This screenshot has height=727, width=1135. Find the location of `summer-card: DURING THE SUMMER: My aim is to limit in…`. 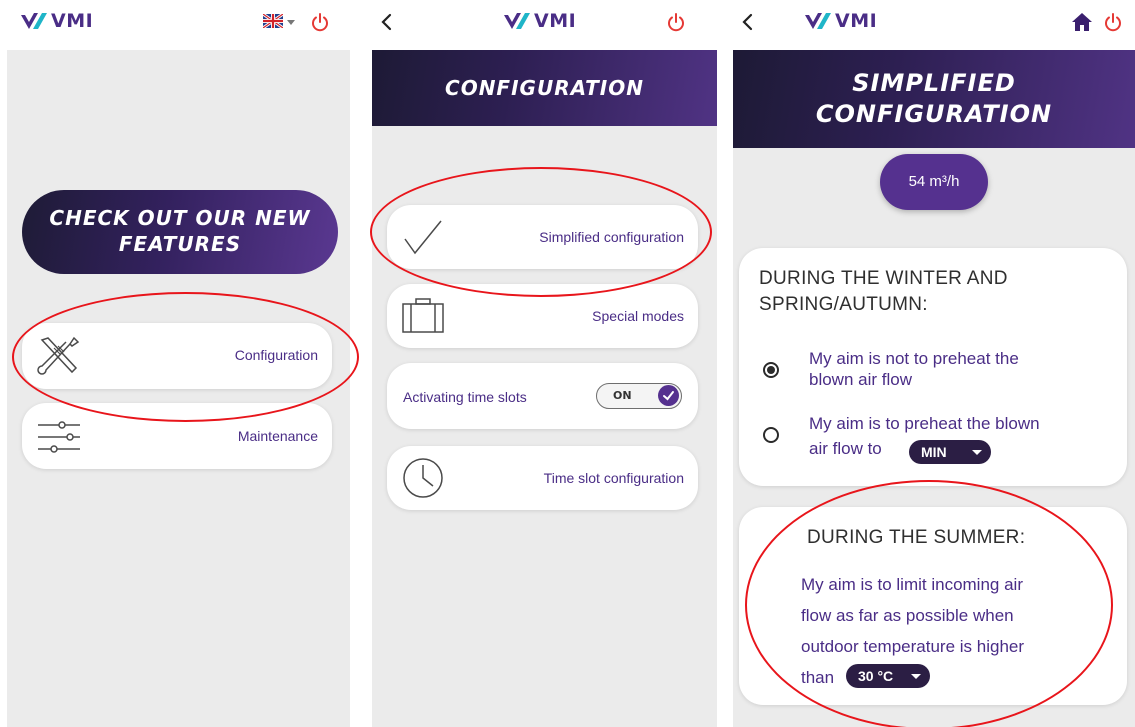

summer-card: DURING THE SUMMER: My aim is to limit in… is located at coordinates (933, 606).